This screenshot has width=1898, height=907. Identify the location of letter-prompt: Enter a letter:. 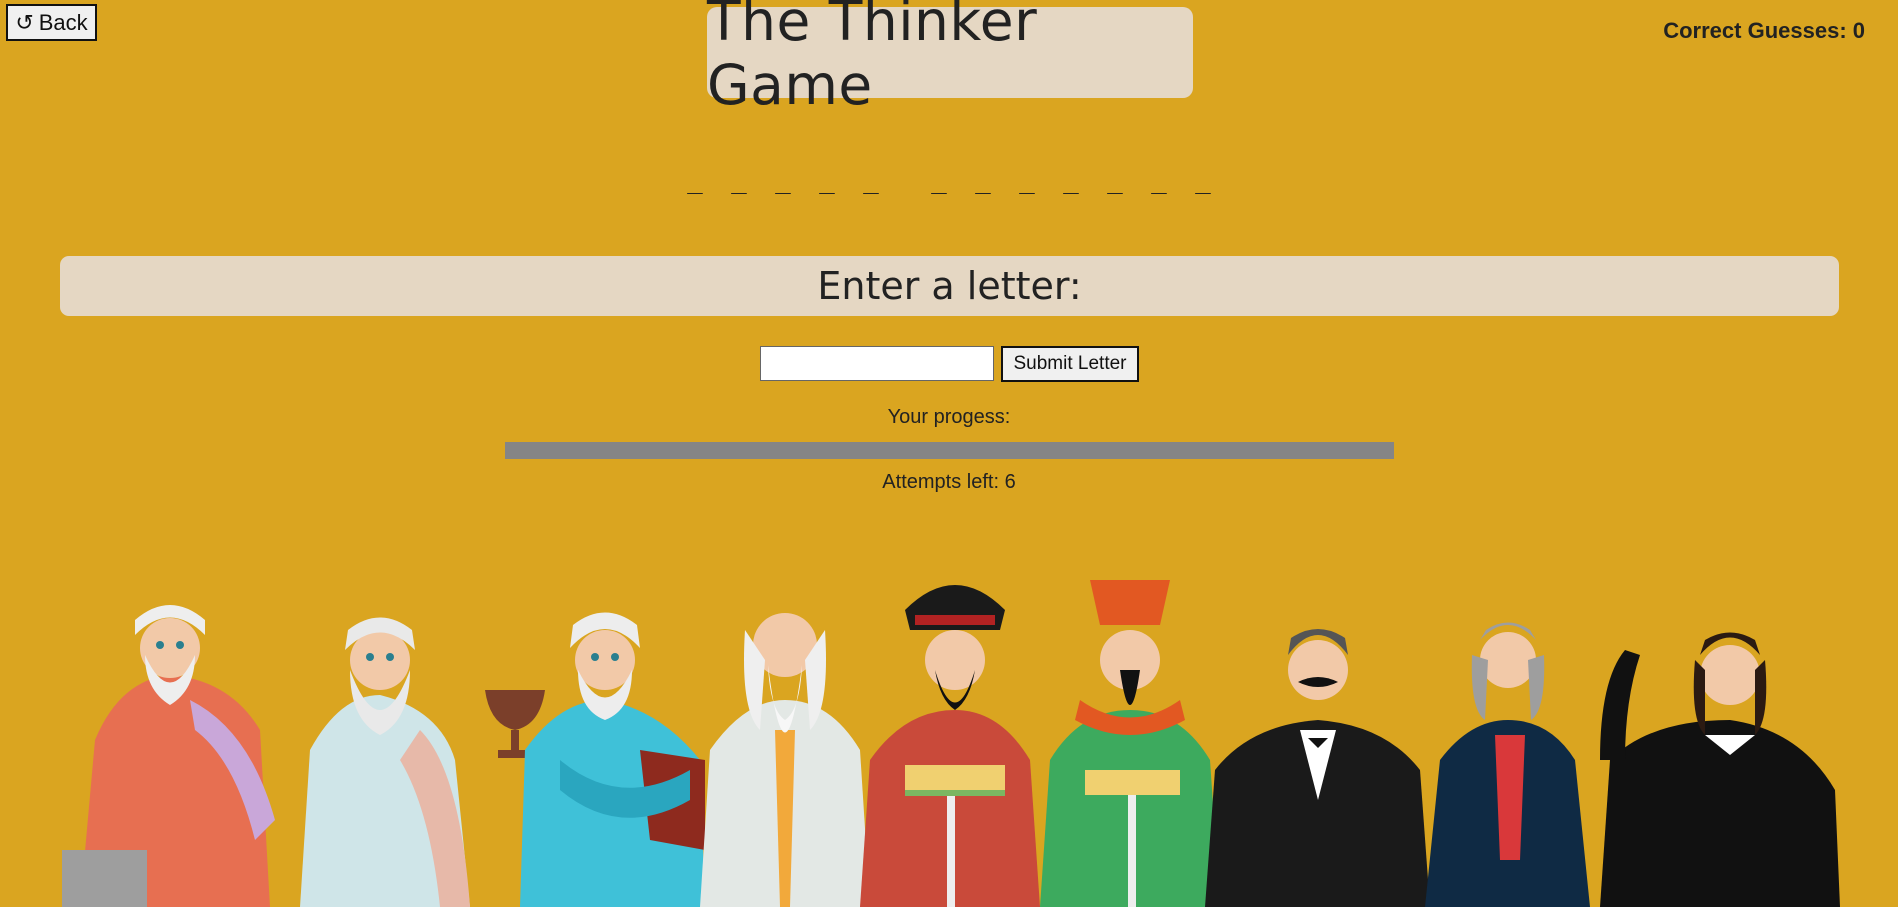
(949, 286).